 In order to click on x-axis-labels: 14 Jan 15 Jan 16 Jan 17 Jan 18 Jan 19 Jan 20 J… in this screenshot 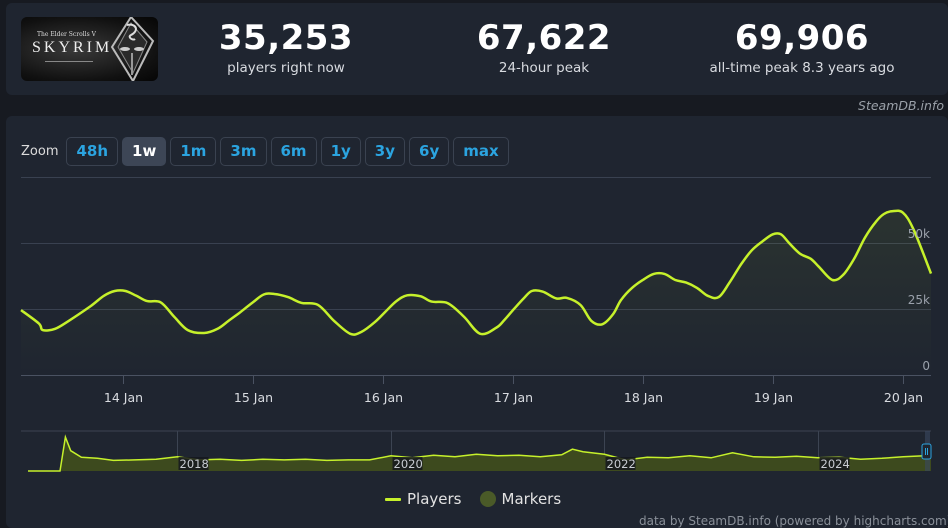, I will do `click(513, 390)`.